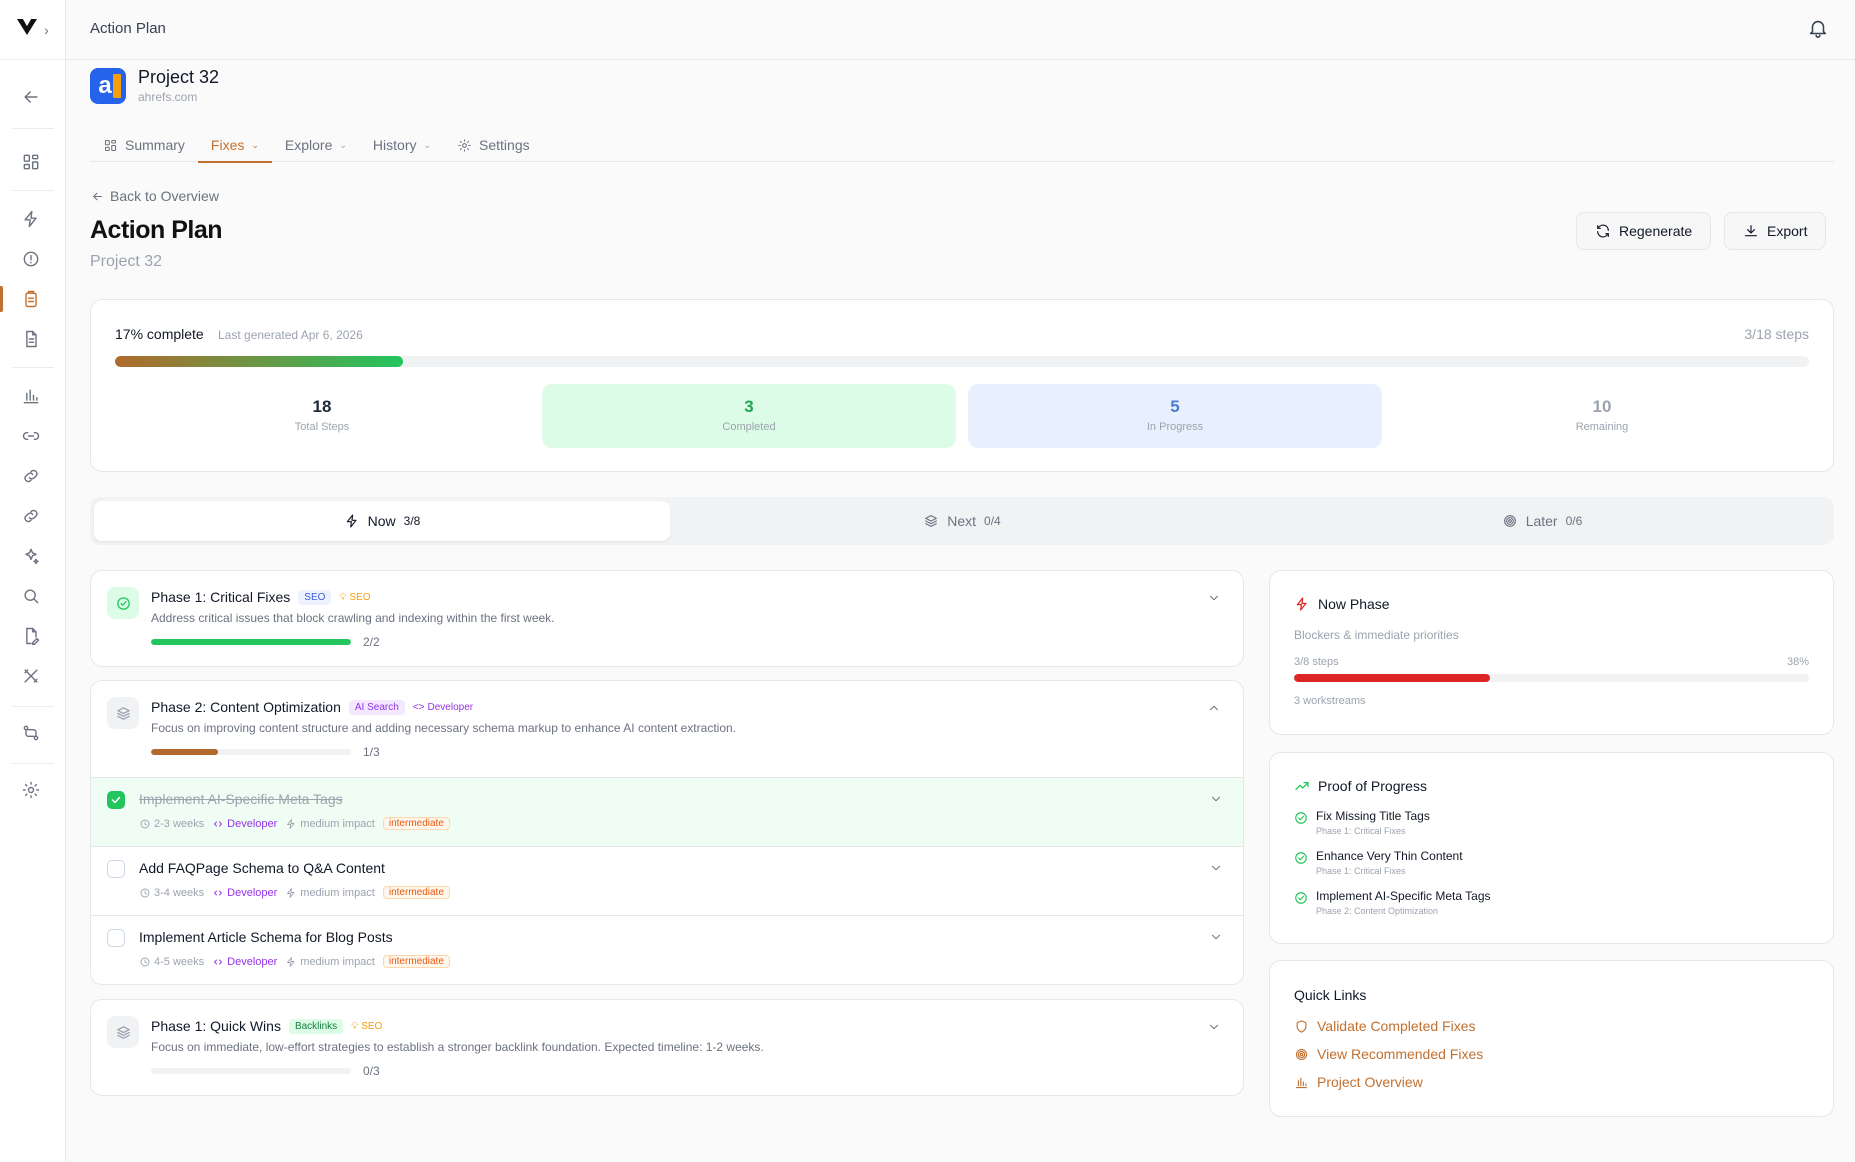 This screenshot has height=1162, width=1855. Describe the element at coordinates (371, 642) in the screenshot. I see `phase-count: 2/2` at that location.